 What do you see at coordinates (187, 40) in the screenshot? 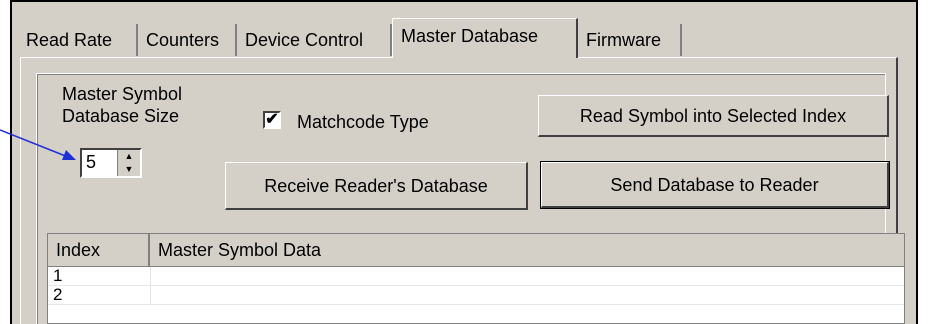
I see `tab-counters: Counters` at bounding box center [187, 40].